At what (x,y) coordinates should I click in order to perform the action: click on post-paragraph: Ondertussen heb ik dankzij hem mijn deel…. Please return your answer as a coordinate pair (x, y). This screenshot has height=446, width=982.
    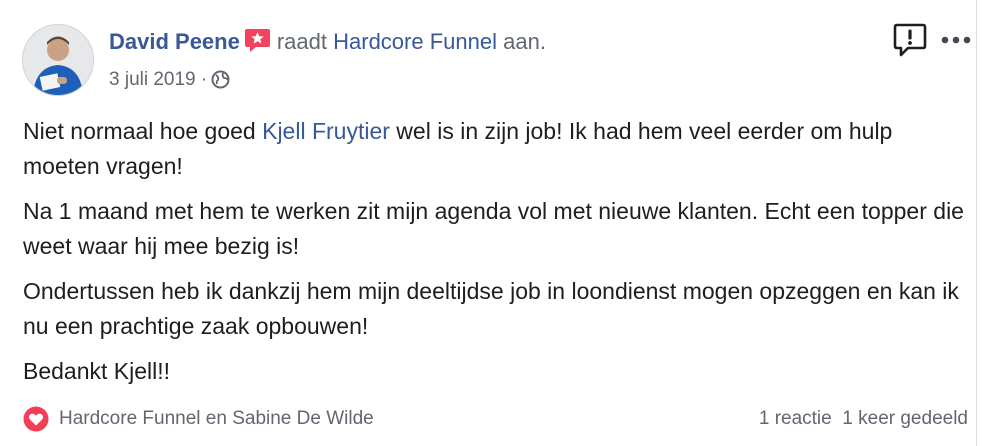
    Looking at the image, I should click on (491, 308).